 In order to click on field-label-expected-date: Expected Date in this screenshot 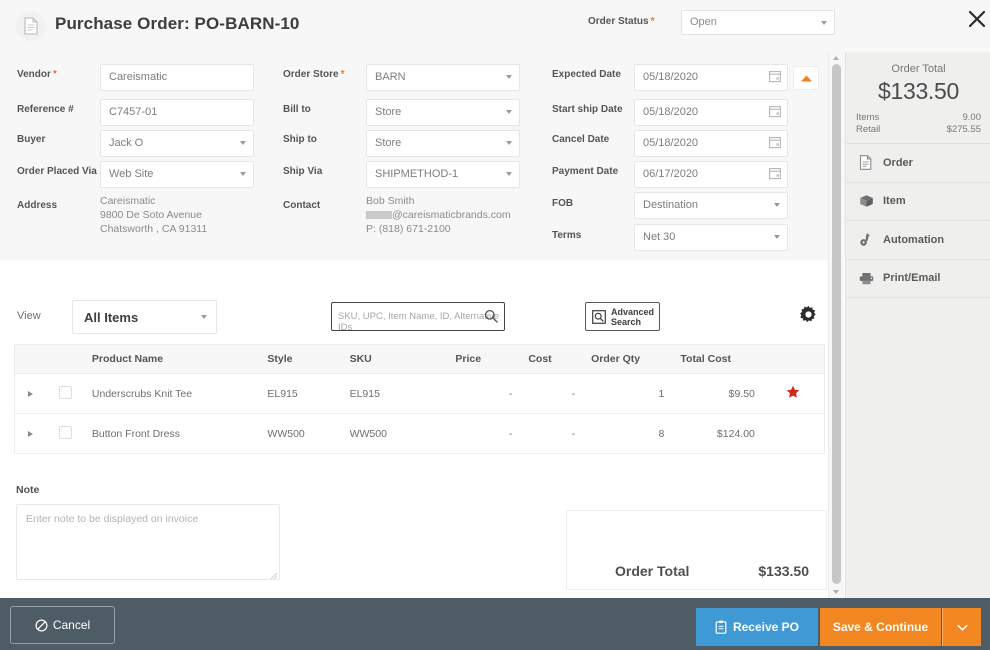, I will do `click(586, 74)`.